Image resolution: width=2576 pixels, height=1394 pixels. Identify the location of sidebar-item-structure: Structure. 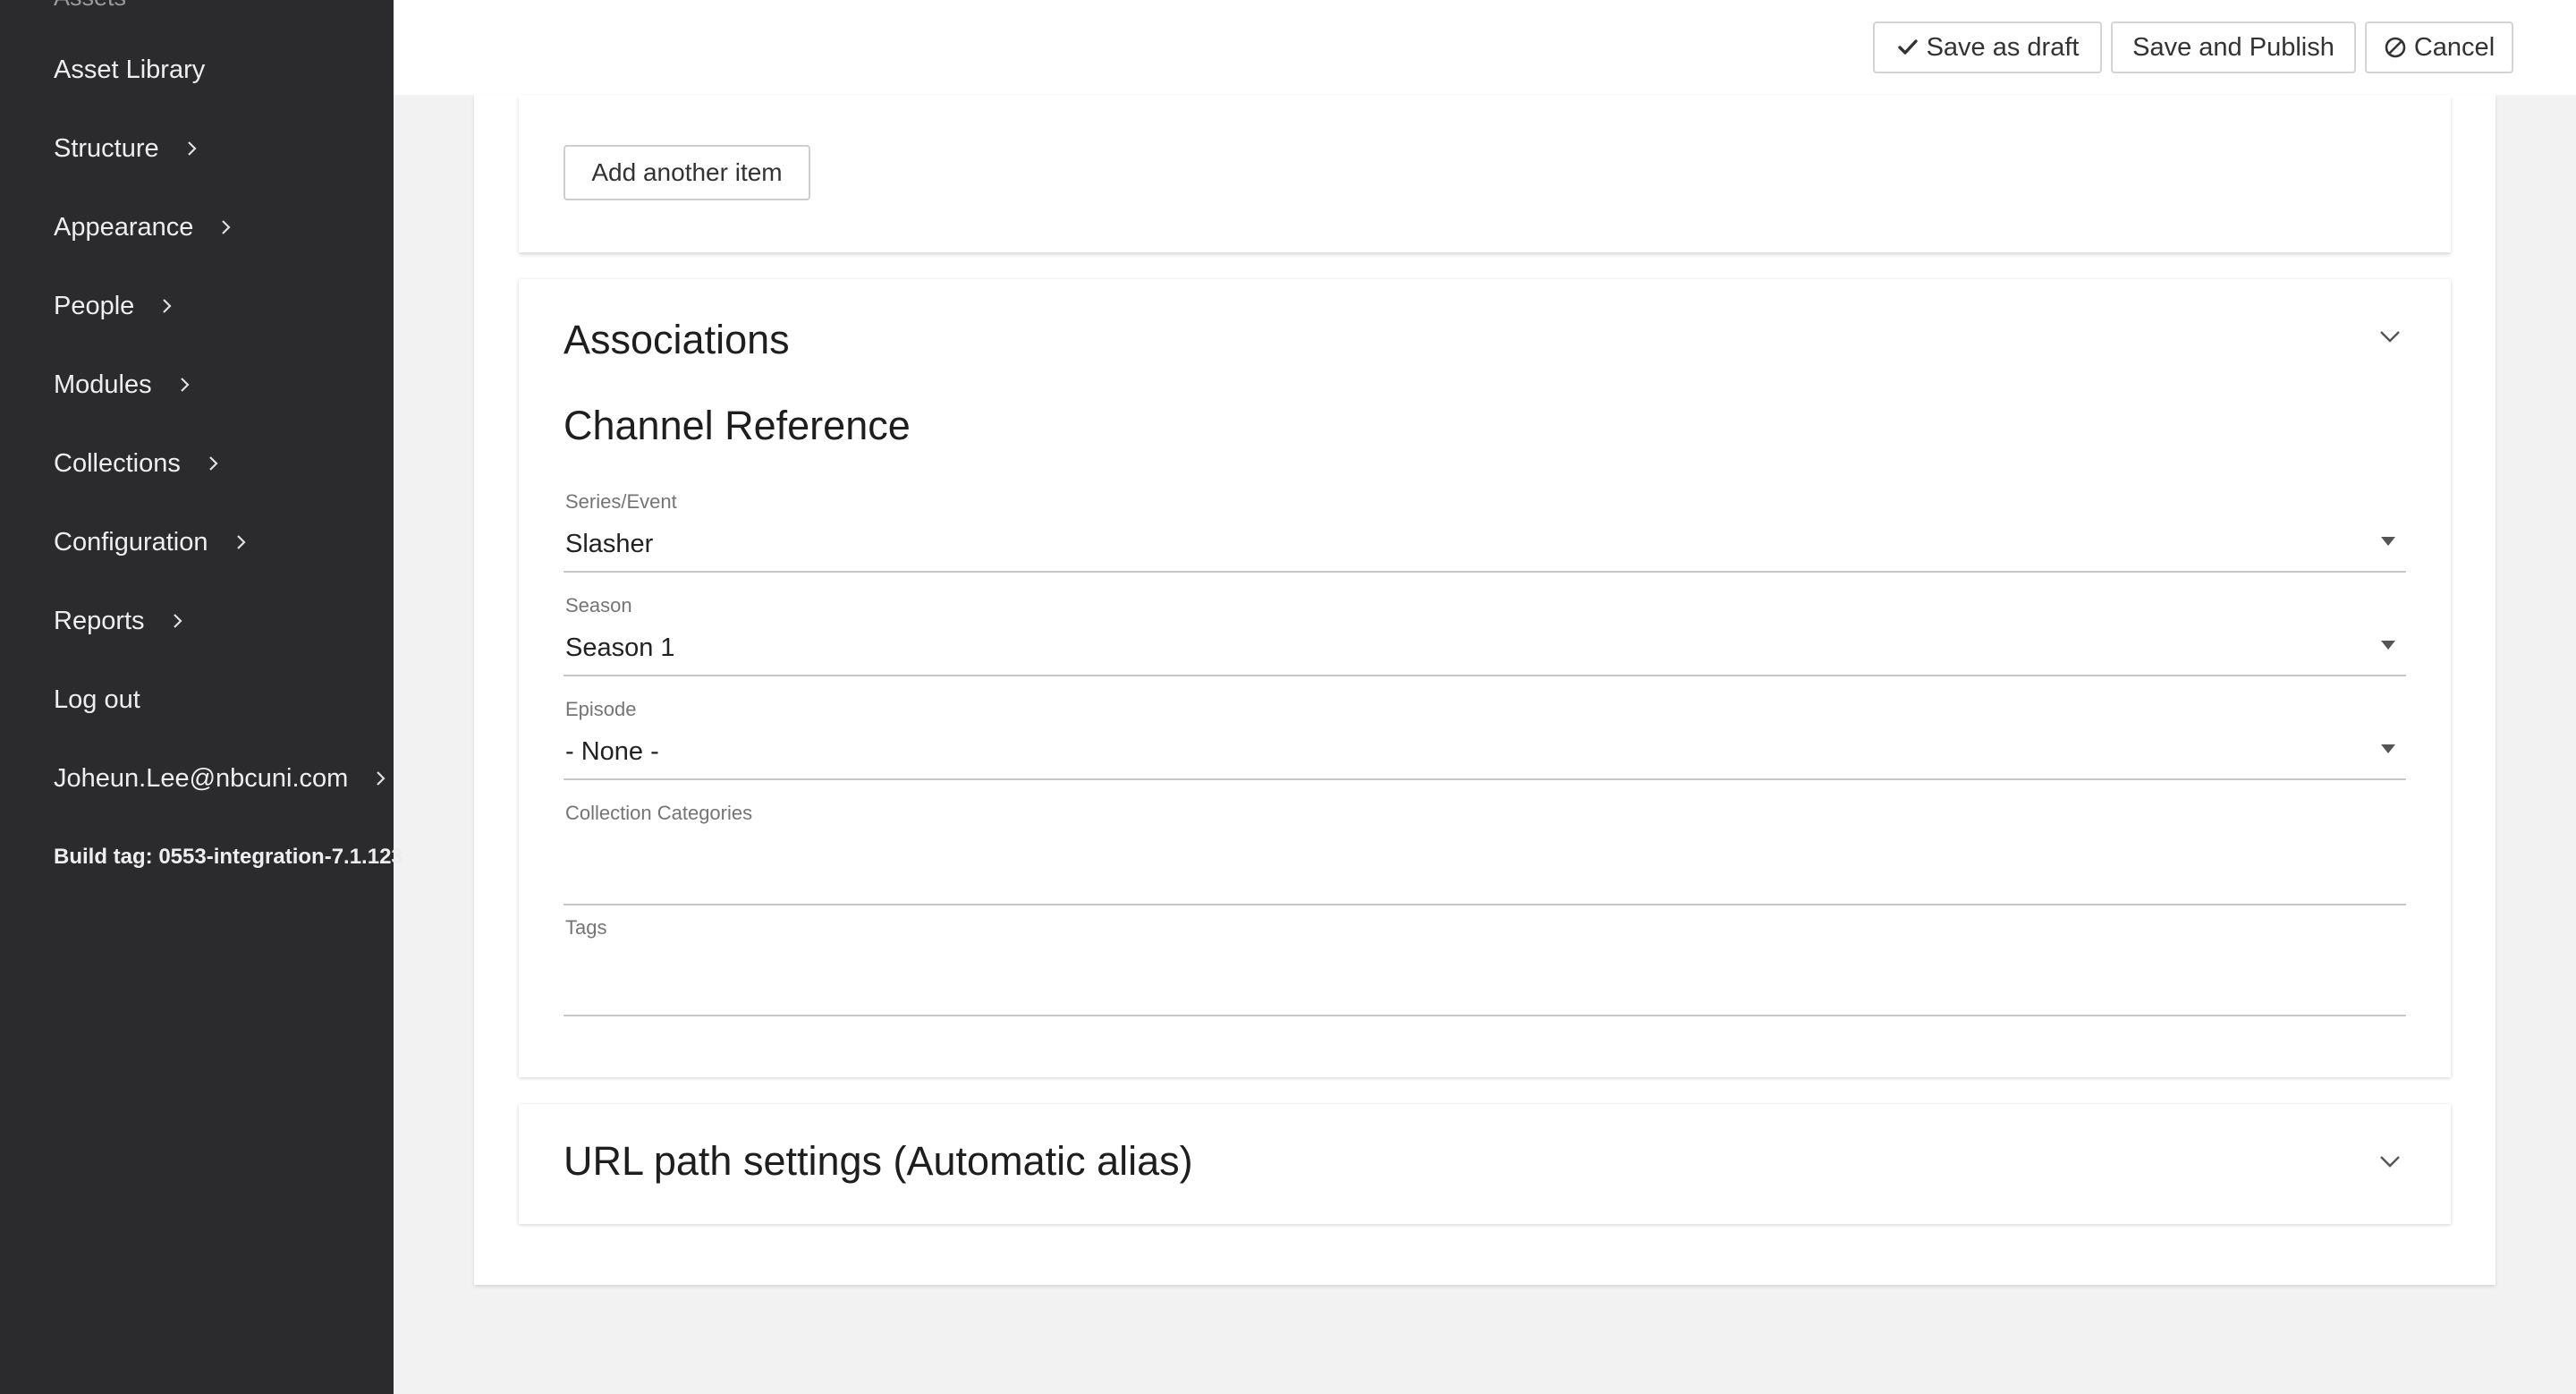
(130, 148).